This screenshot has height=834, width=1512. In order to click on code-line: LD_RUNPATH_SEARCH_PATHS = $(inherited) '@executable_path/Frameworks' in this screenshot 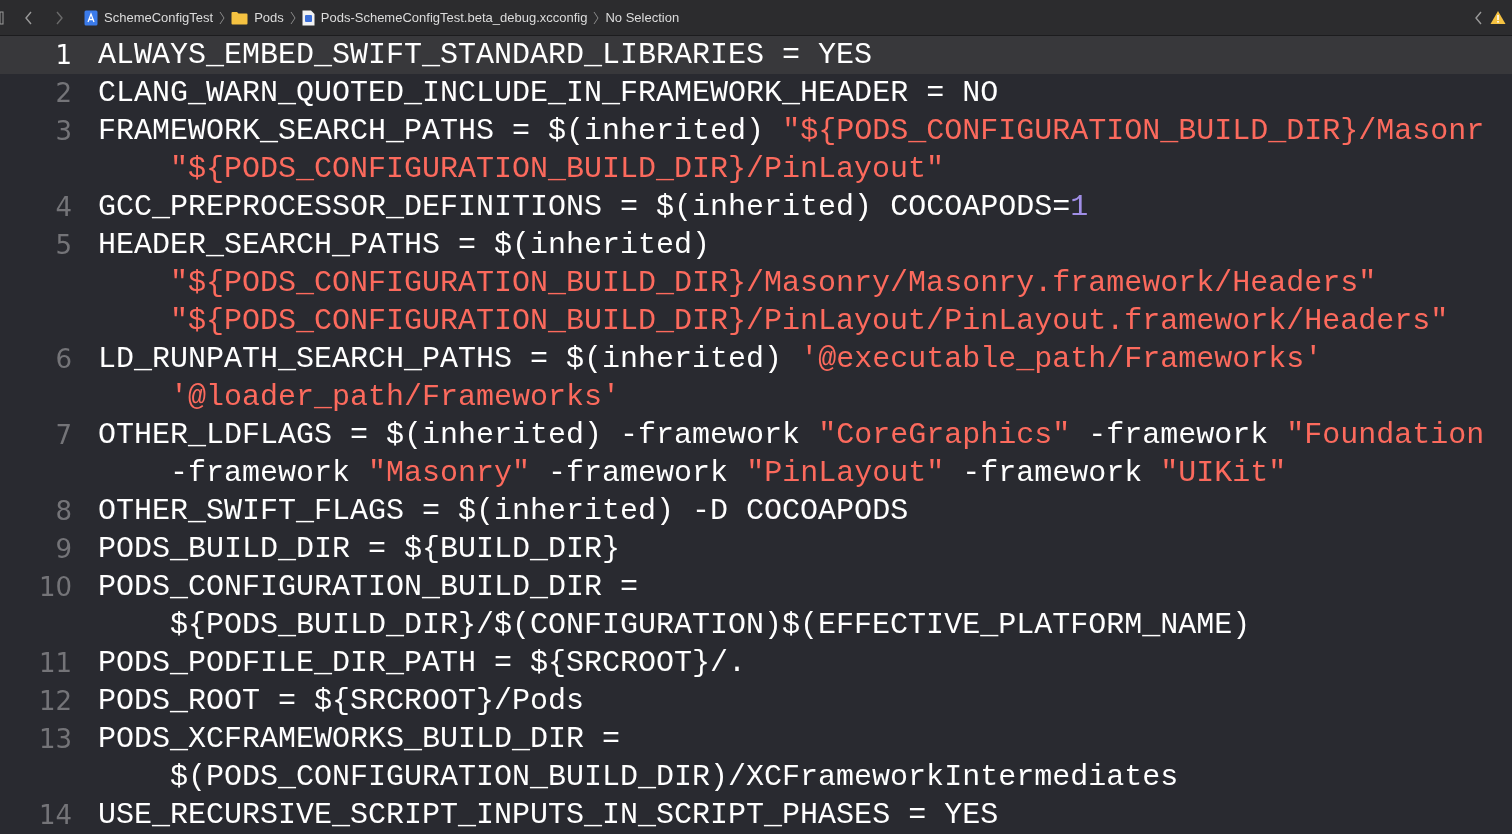, I will do `click(710, 359)`.